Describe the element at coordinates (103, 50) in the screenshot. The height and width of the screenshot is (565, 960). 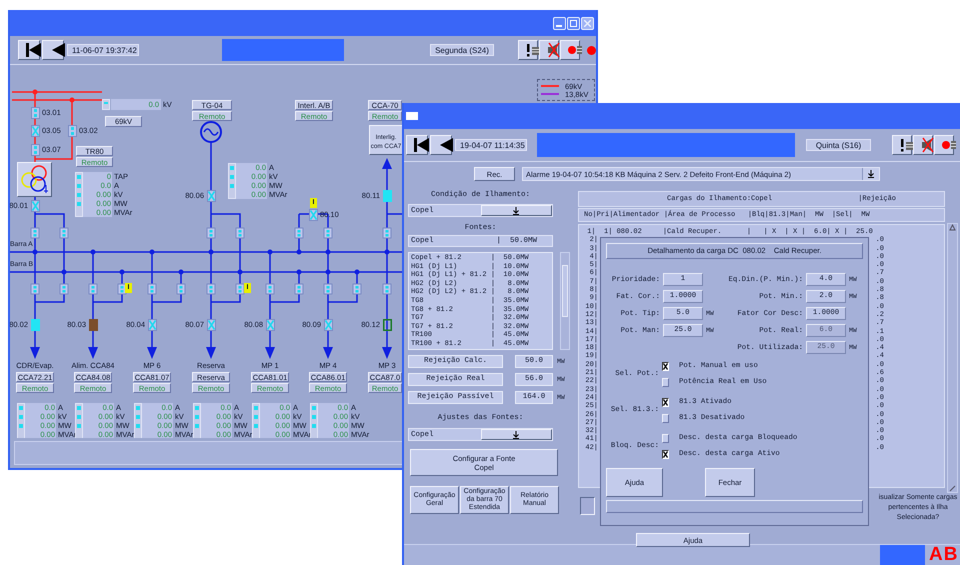
I see `date-time: 11-06-07 19:37:42` at that location.